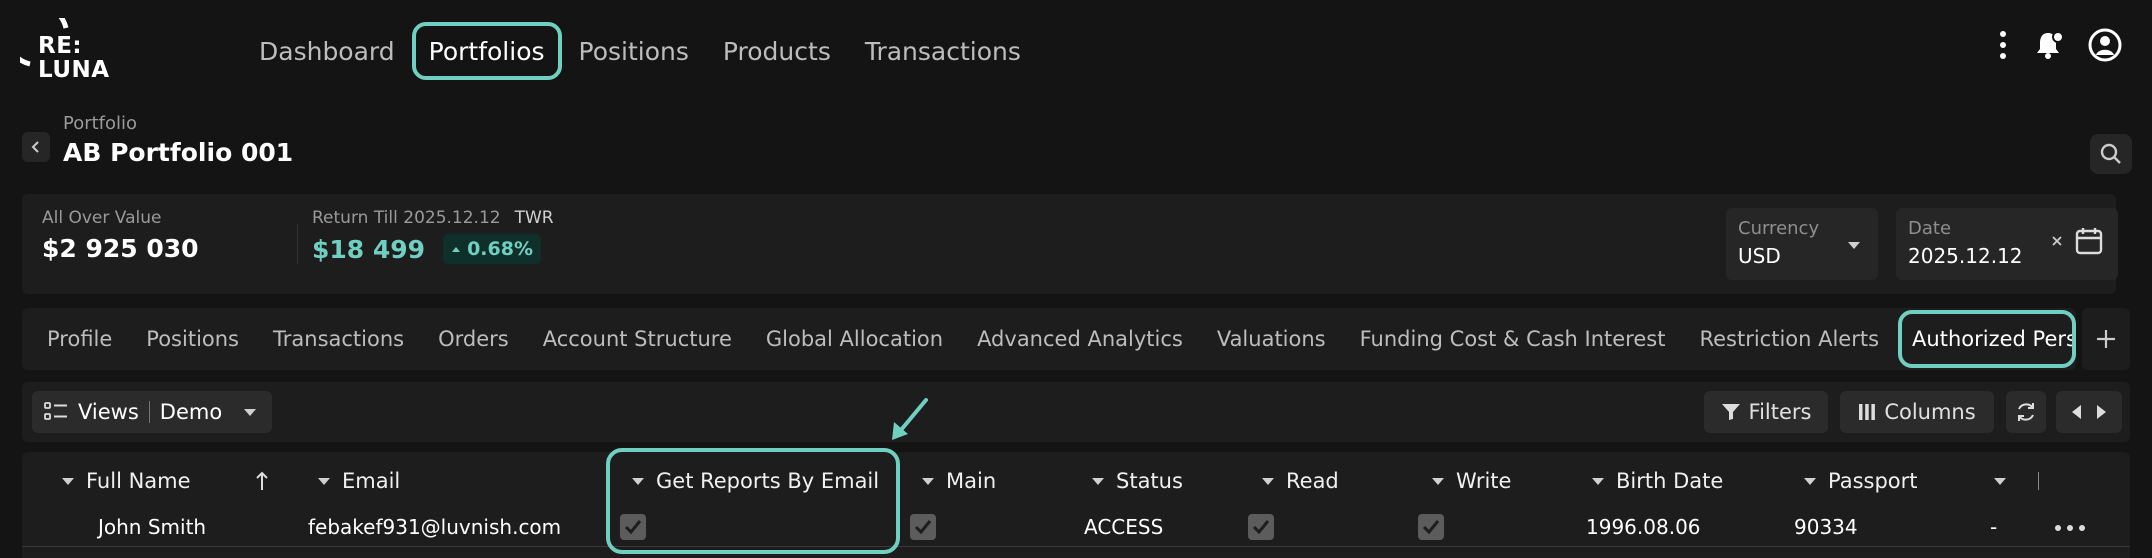 The height and width of the screenshot is (558, 2152). I want to click on column-header-next, so click(2016, 481).